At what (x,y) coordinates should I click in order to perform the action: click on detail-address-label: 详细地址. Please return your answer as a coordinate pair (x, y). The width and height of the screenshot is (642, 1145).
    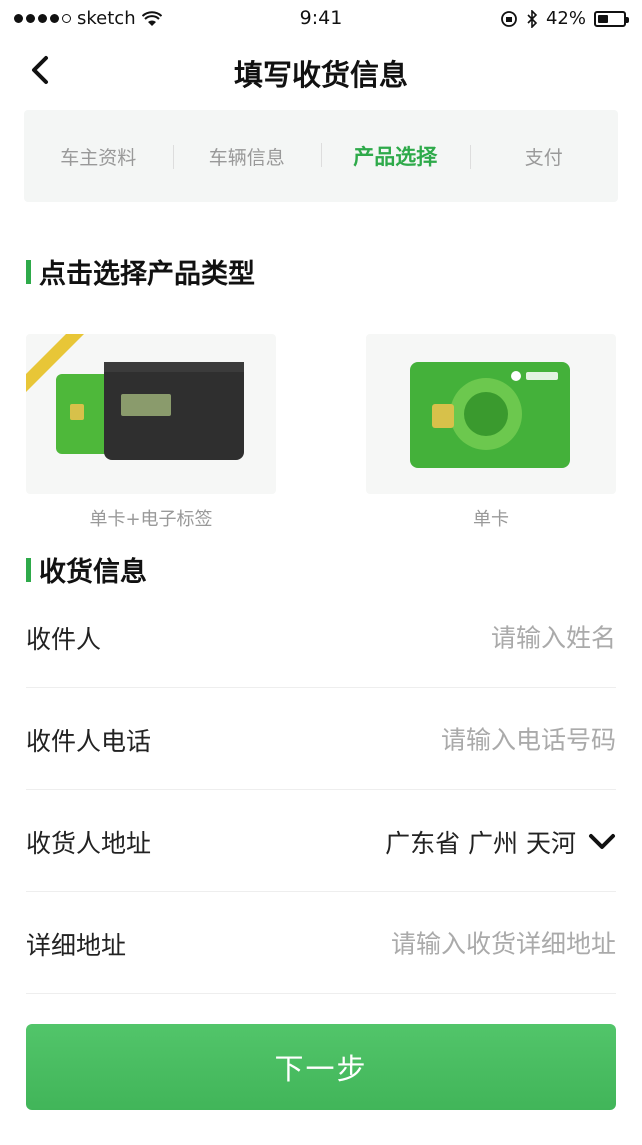
    Looking at the image, I should click on (76, 945).